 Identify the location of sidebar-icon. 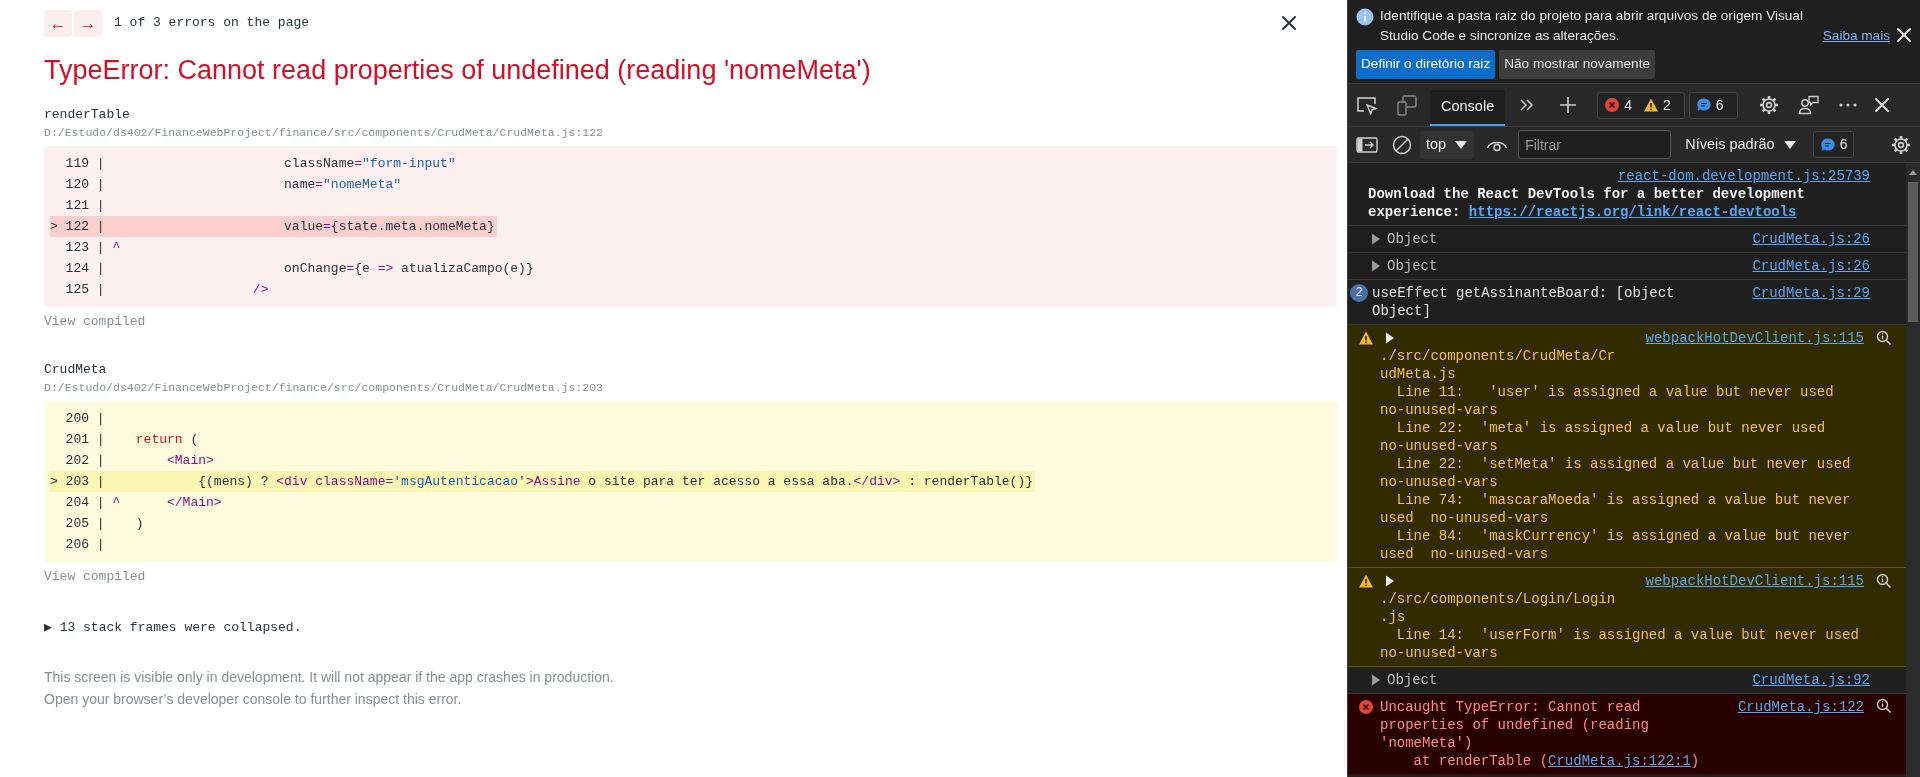
(1367, 144).